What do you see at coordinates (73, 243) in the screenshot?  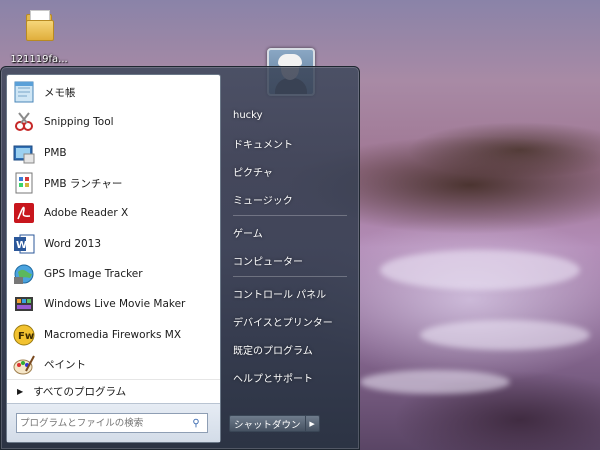 I see `program-label: Word 2013` at bounding box center [73, 243].